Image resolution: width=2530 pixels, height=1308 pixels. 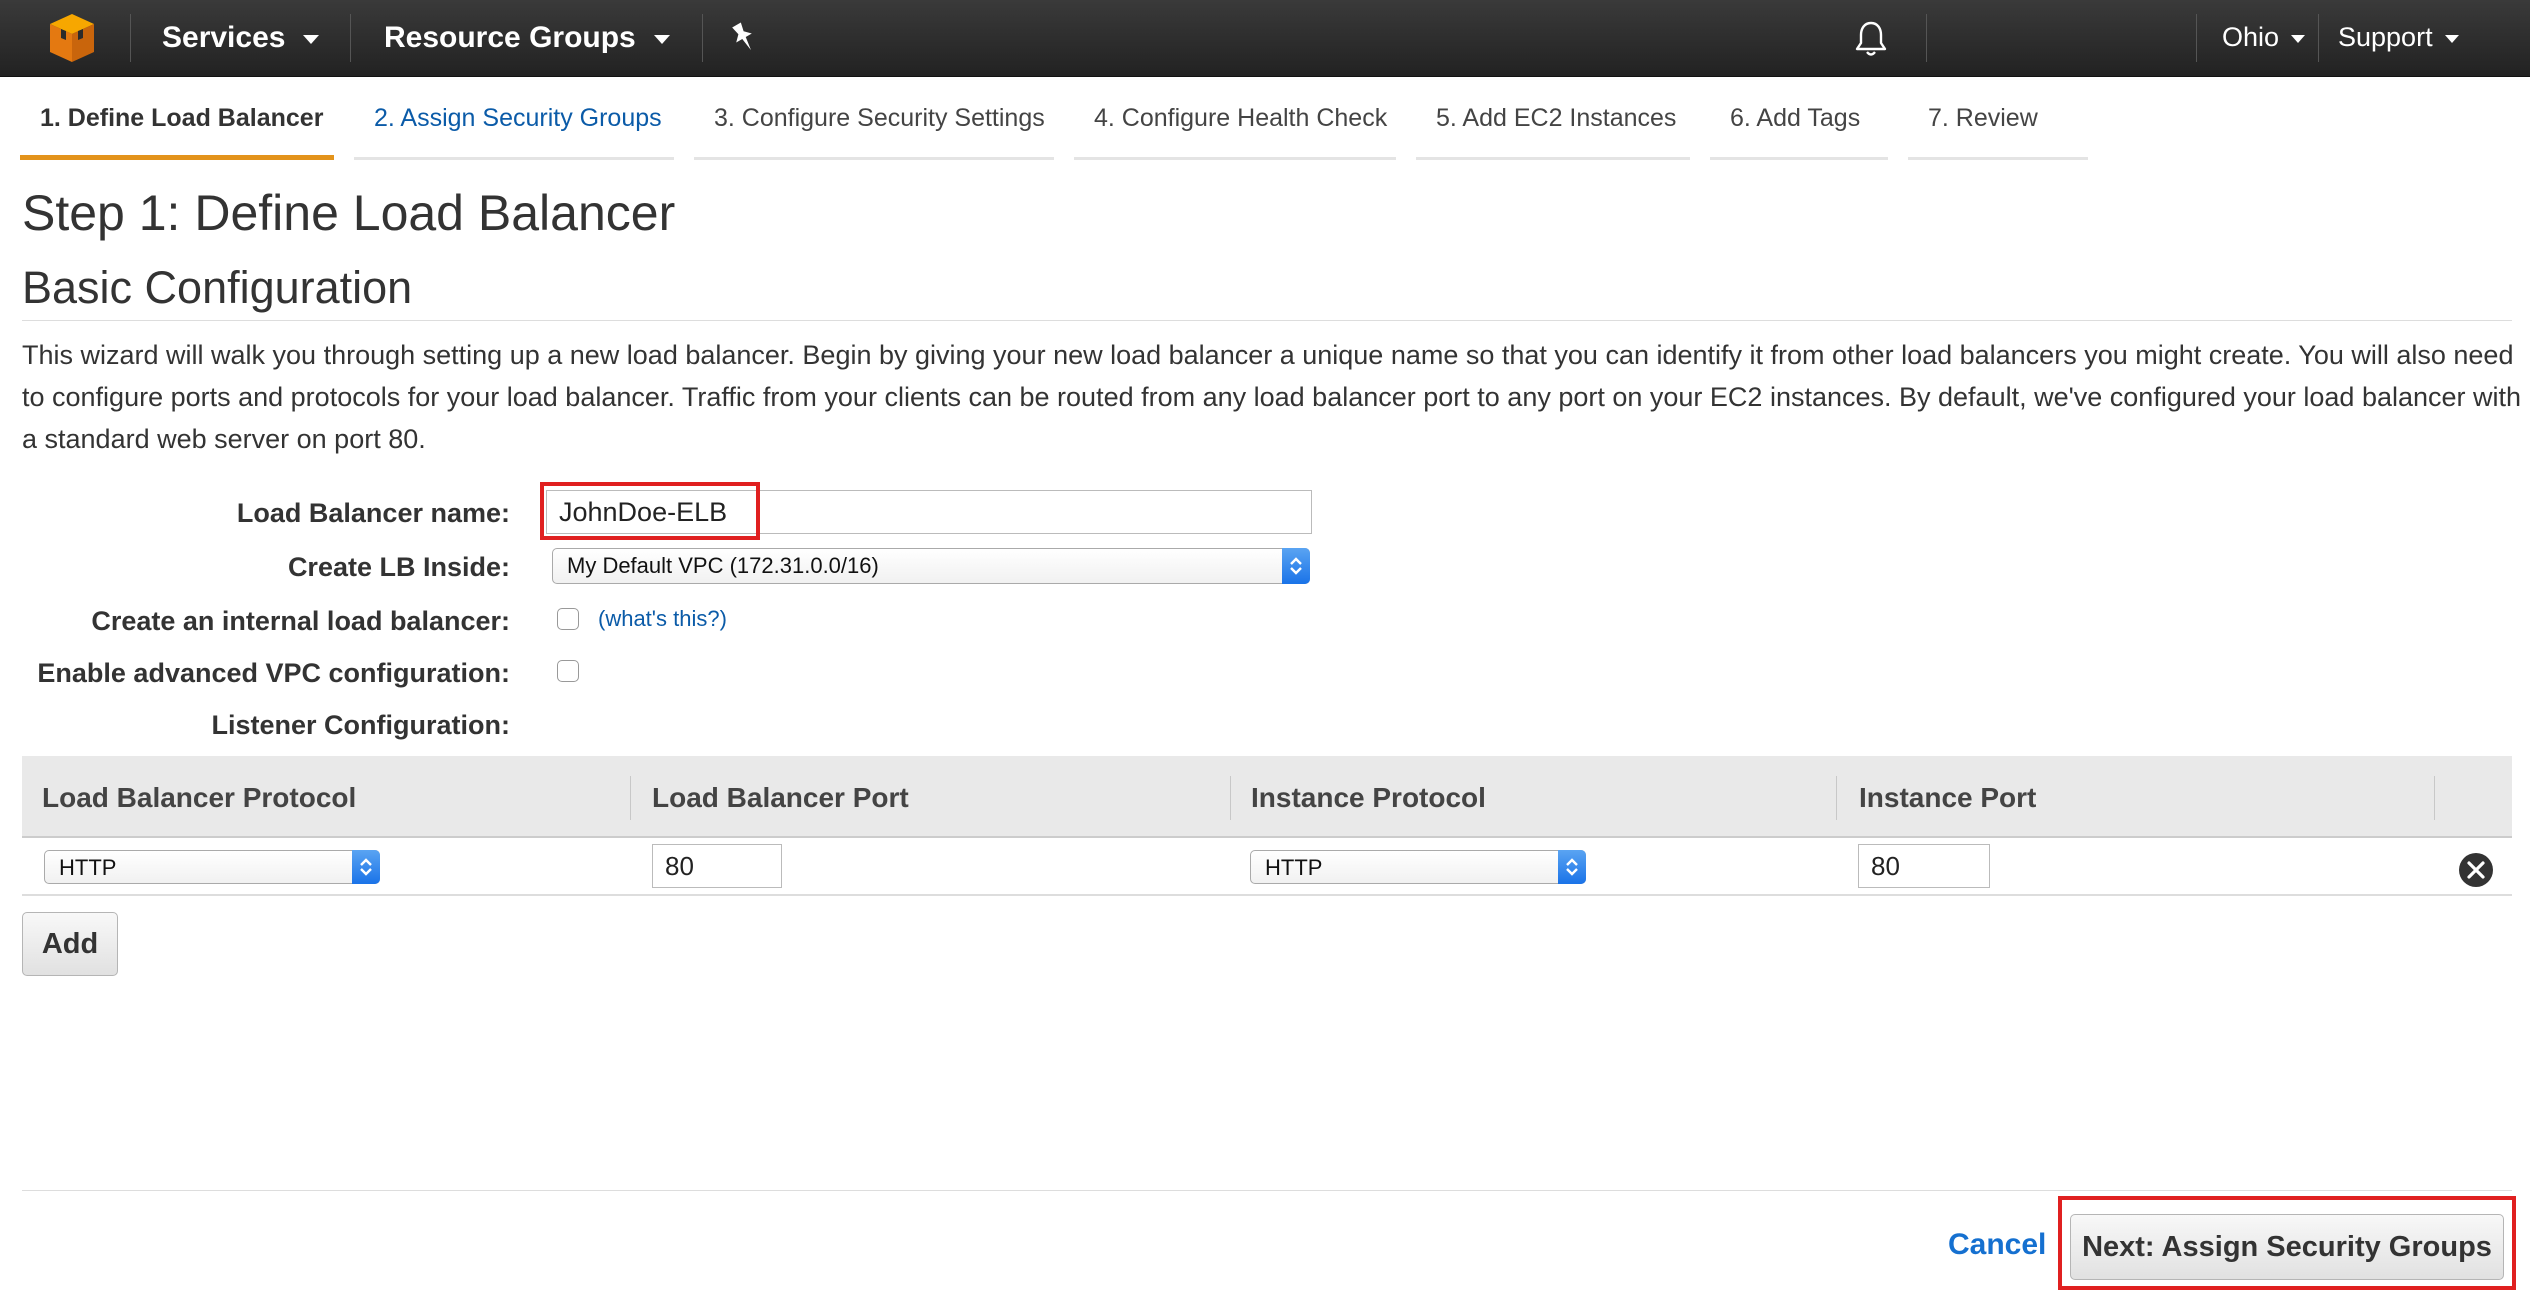 I want to click on vpc-select-value: My Default VPC (172.31.0.0/16), so click(x=723, y=565).